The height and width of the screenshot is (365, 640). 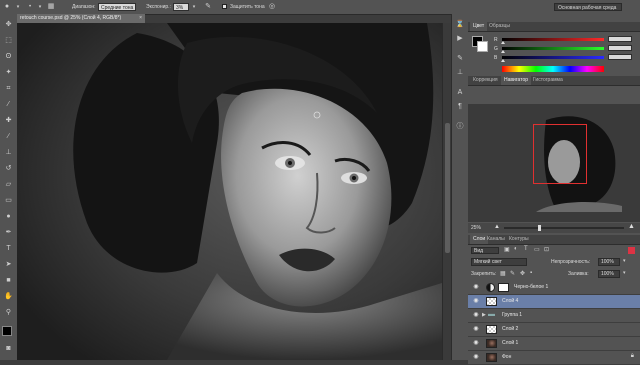 What do you see at coordinates (8, 264) in the screenshot?
I see `path-select-icon: ➤` at bounding box center [8, 264].